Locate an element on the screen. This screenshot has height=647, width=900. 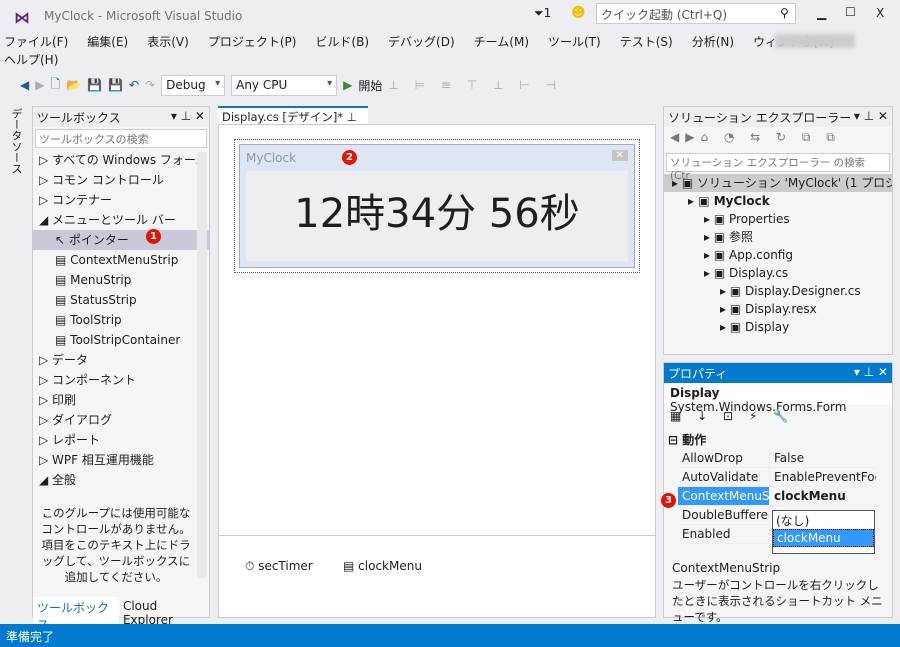
solution-tree-item: ▸ ▣ Display is located at coordinates (778, 327).